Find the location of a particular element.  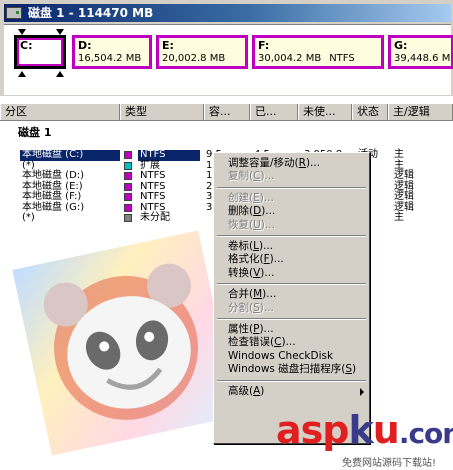

partition-size: 39,448.6 MB is located at coordinates (423, 58).